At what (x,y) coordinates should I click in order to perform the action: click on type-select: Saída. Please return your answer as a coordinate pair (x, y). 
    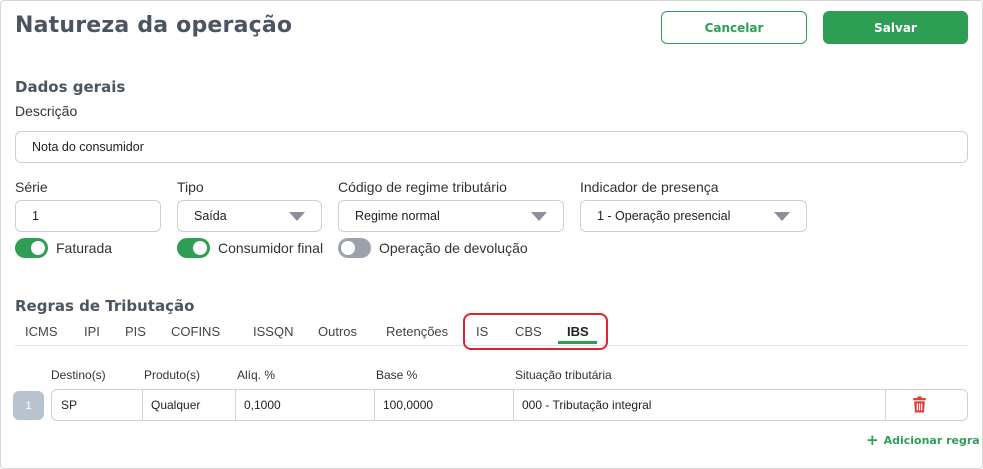
    Looking at the image, I should click on (249, 216).